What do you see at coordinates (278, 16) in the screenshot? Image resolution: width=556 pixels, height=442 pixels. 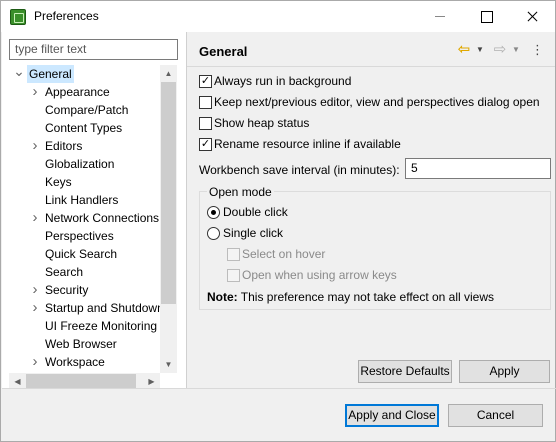 I see `title-bar: Preferences` at bounding box center [278, 16].